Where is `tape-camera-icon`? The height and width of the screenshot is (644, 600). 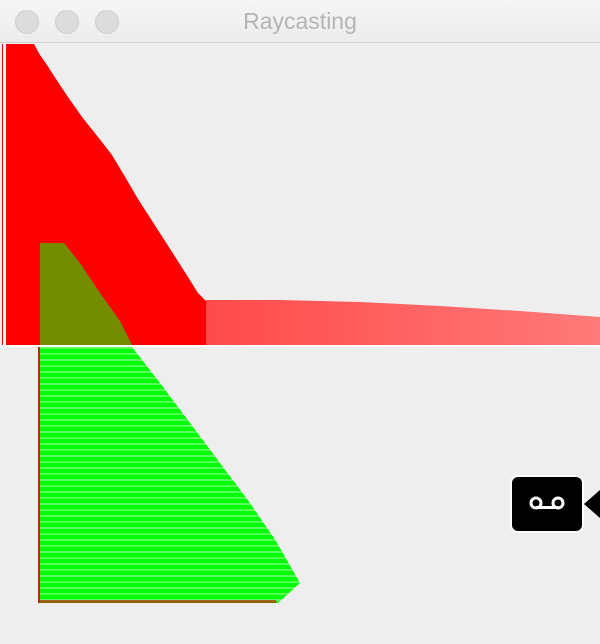 tape-camera-icon is located at coordinates (547, 504).